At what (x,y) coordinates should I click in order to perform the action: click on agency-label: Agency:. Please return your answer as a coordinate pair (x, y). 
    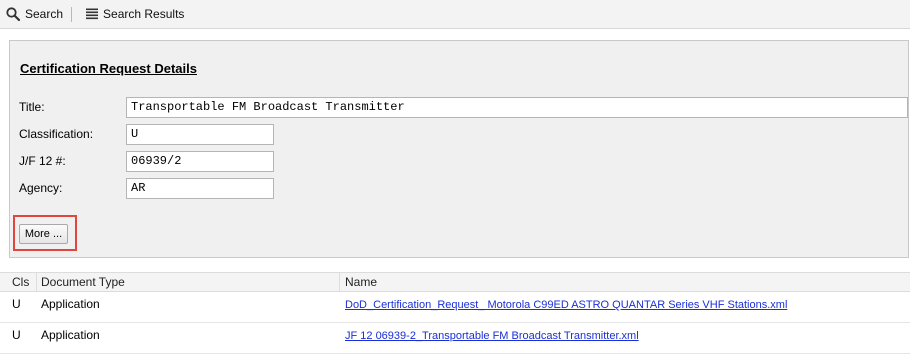
    Looking at the image, I should click on (41, 188).